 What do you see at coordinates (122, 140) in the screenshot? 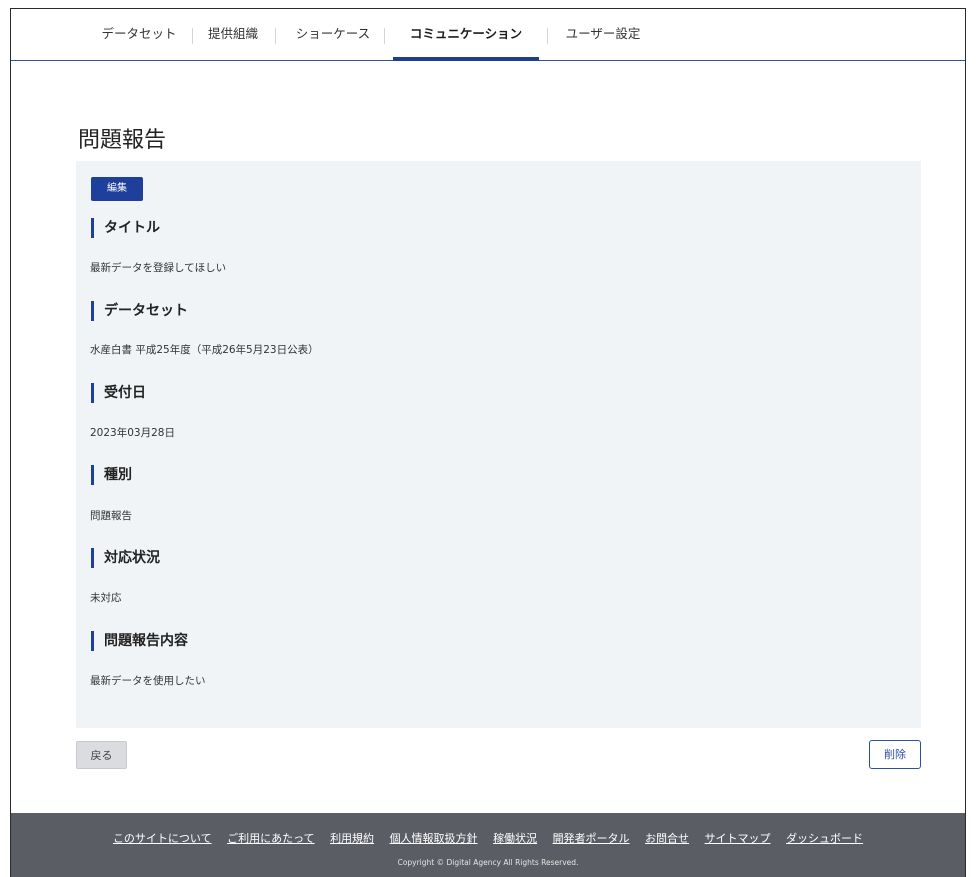
I see `page-title: 問題報告` at bounding box center [122, 140].